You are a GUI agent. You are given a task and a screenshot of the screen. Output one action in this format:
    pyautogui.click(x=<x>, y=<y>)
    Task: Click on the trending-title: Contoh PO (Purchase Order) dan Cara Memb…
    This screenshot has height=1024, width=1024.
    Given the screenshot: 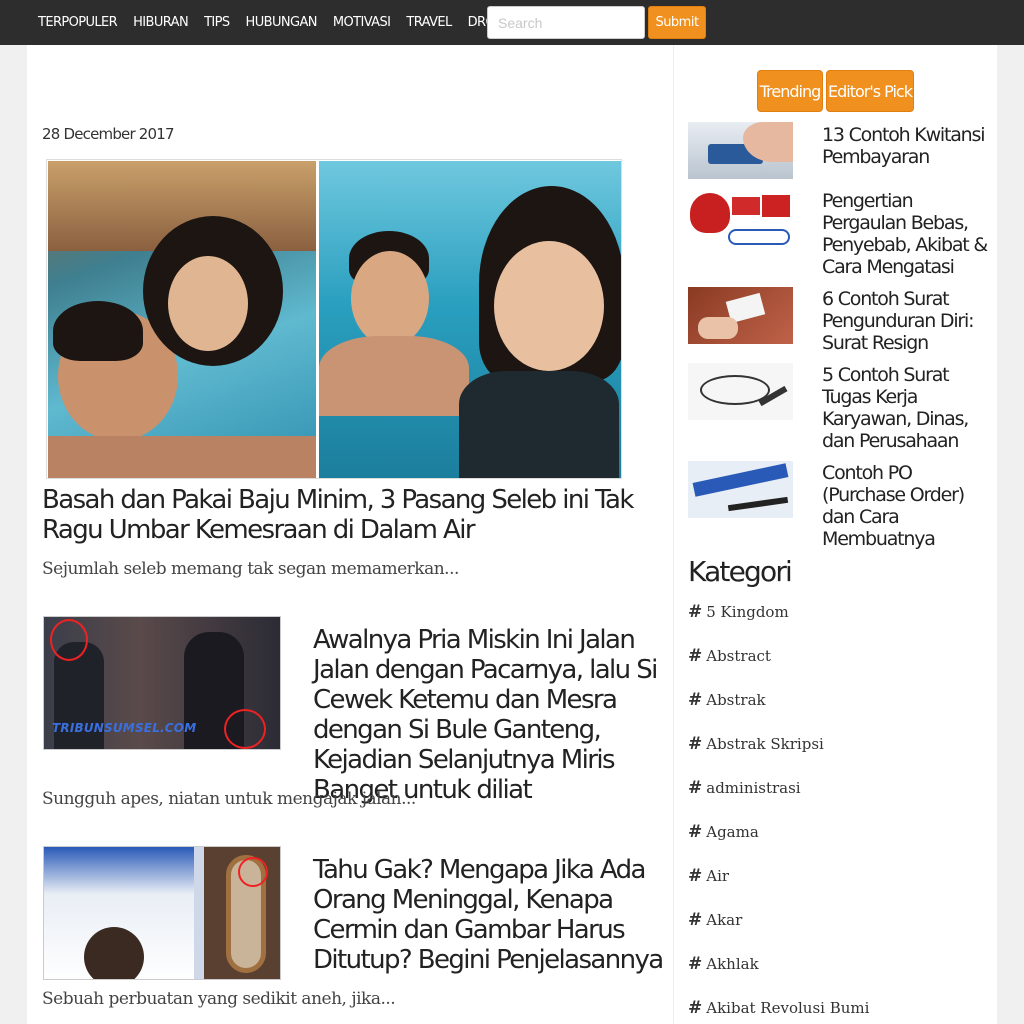 What is the action you would take?
    pyautogui.click(x=907, y=506)
    